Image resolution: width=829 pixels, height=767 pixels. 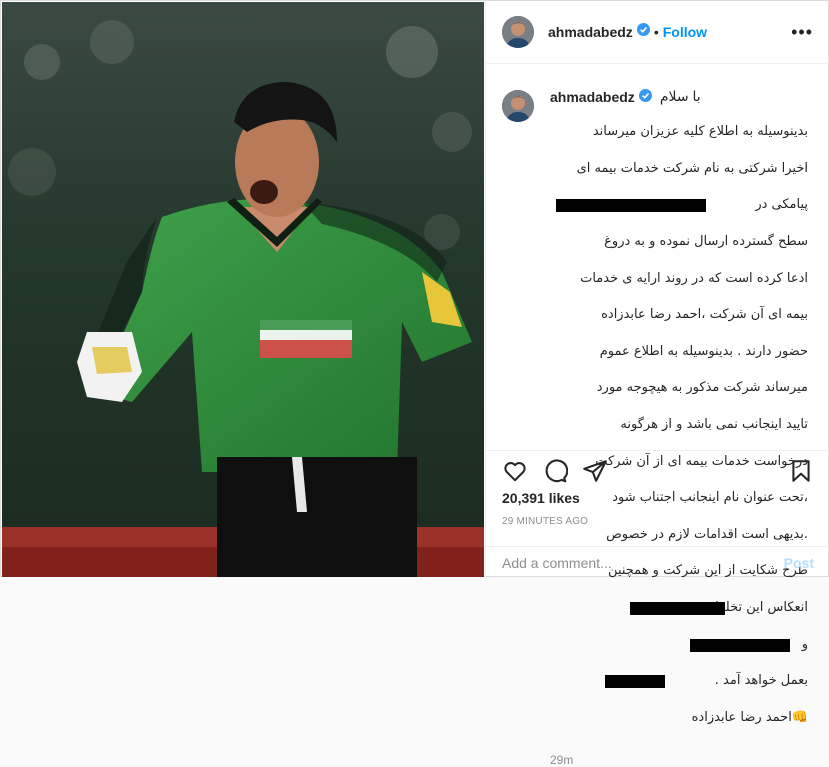 I want to click on action-bar, so click(x=657, y=470).